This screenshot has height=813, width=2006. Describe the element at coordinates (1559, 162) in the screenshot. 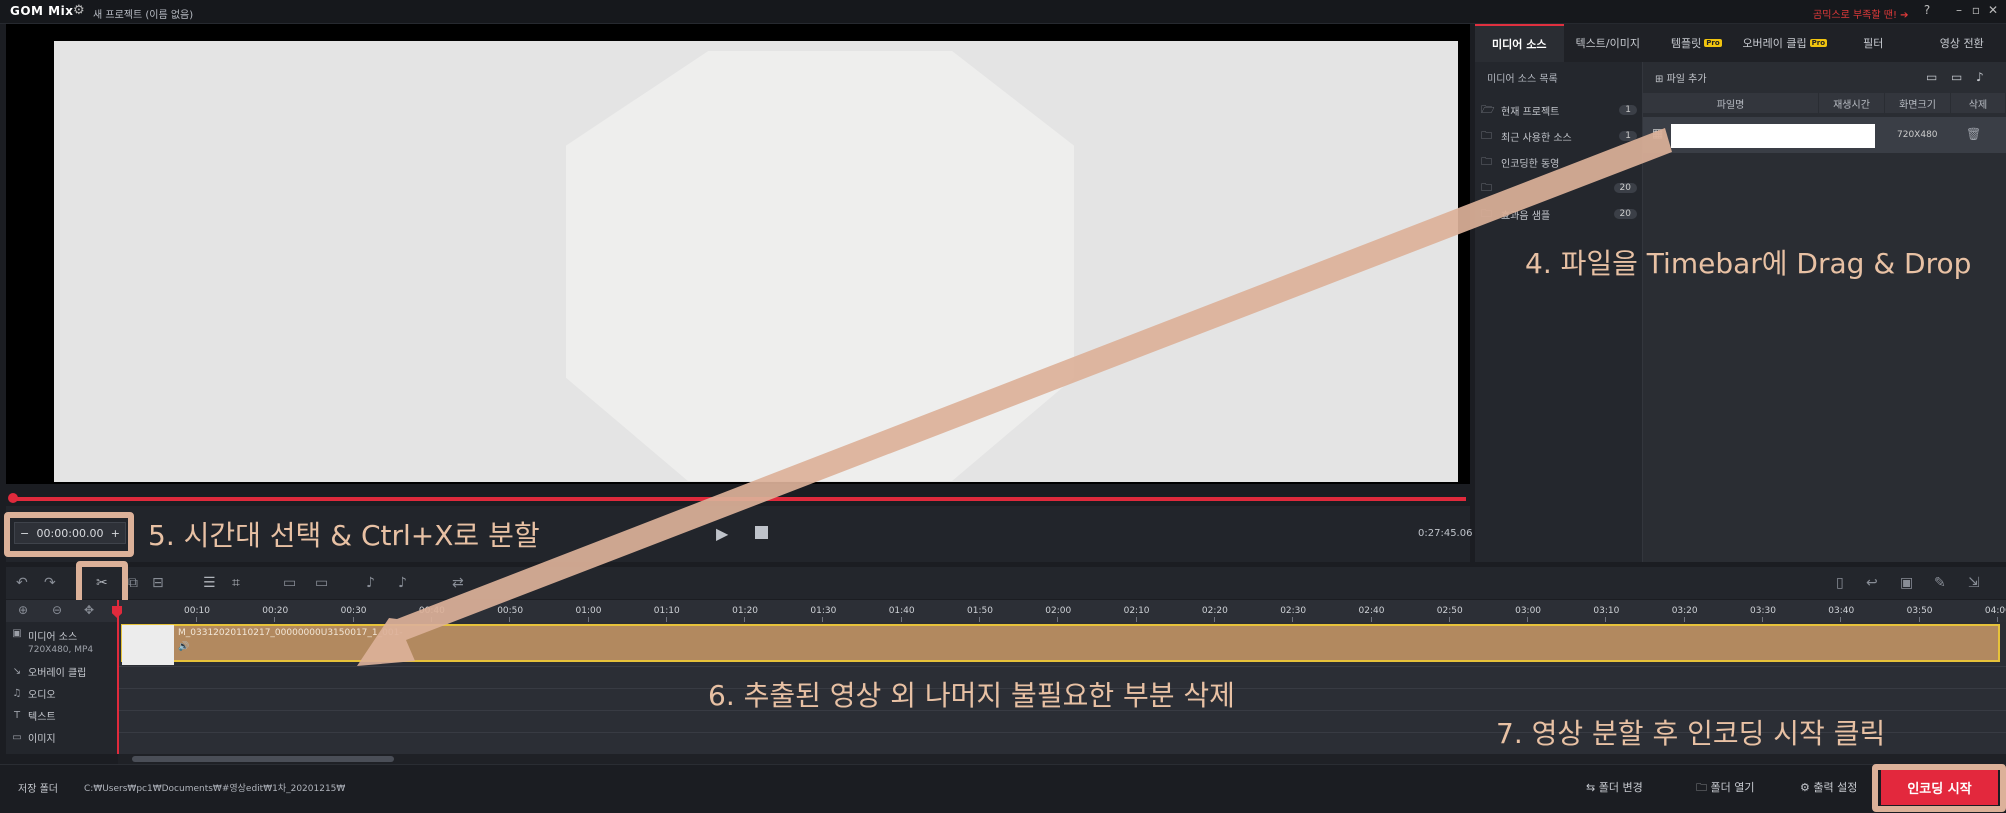

I see `source-item-encoded: 🗀 인코딩한 동영` at that location.